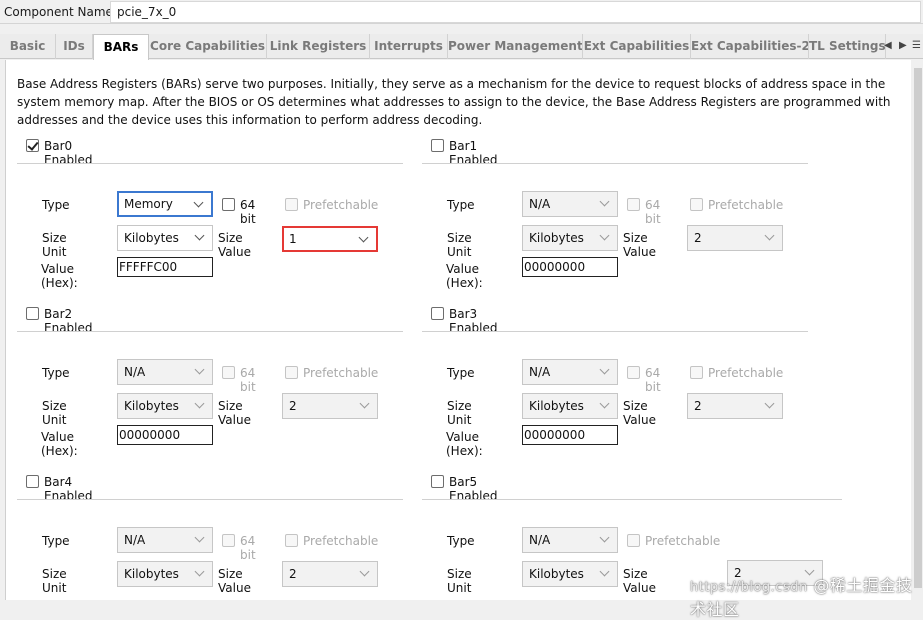 The image size is (923, 620). I want to click on tab-power-management: Power Management, so click(515, 46).